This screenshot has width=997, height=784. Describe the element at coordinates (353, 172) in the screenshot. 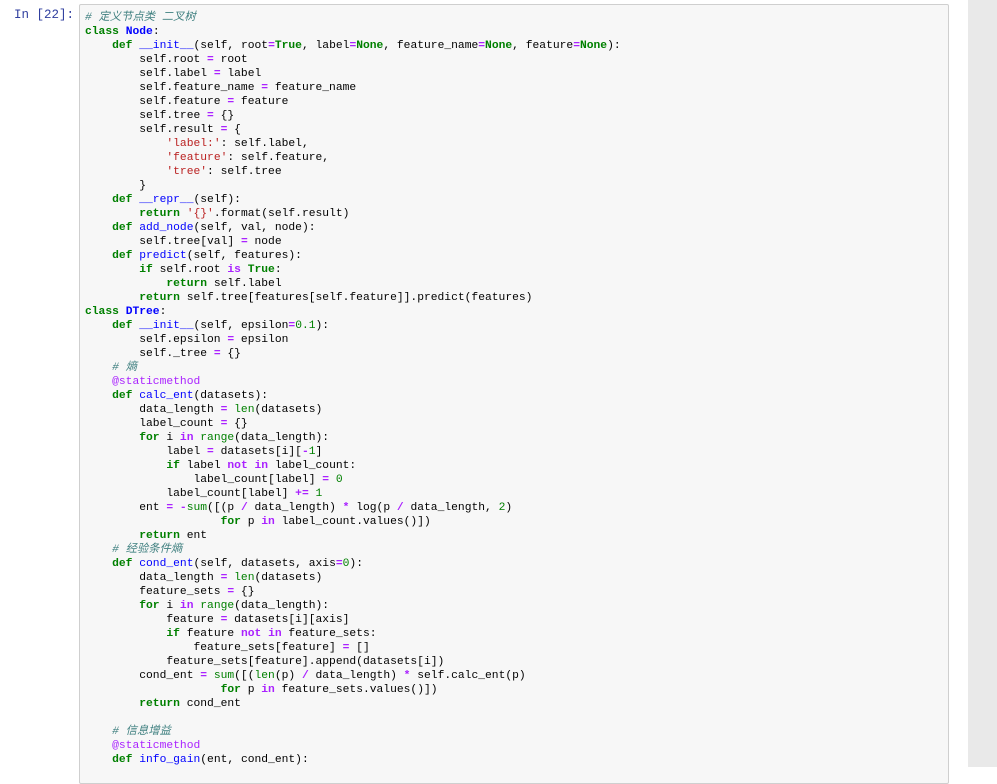

I see `code-line: 'tree': self.tree` at that location.